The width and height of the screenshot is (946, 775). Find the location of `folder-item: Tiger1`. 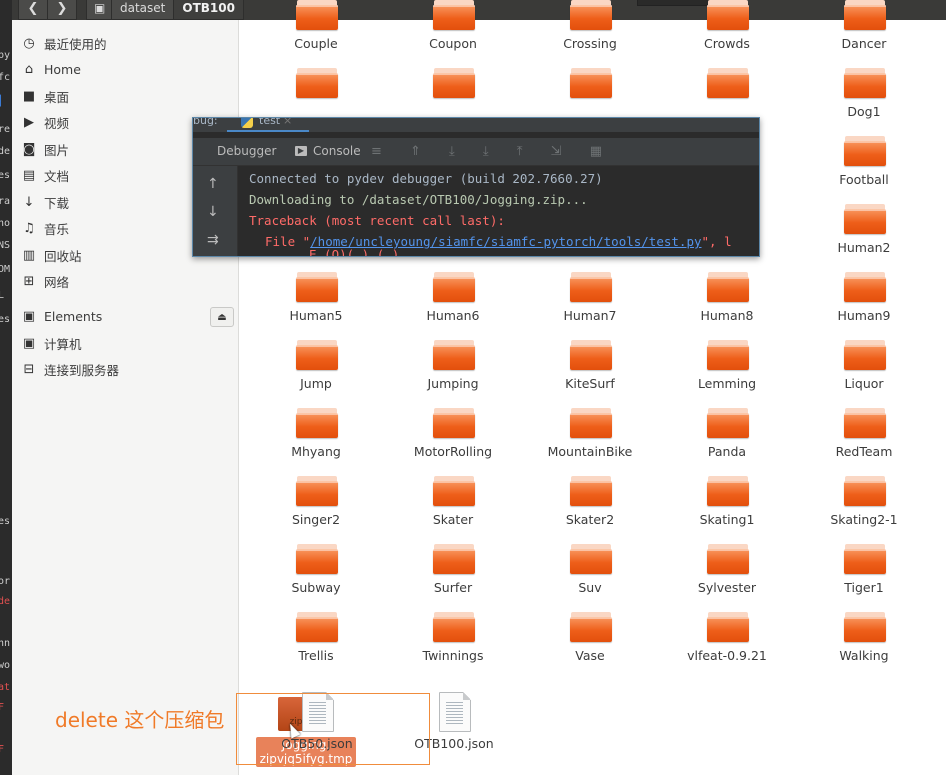

folder-item: Tiger1 is located at coordinates (864, 575).